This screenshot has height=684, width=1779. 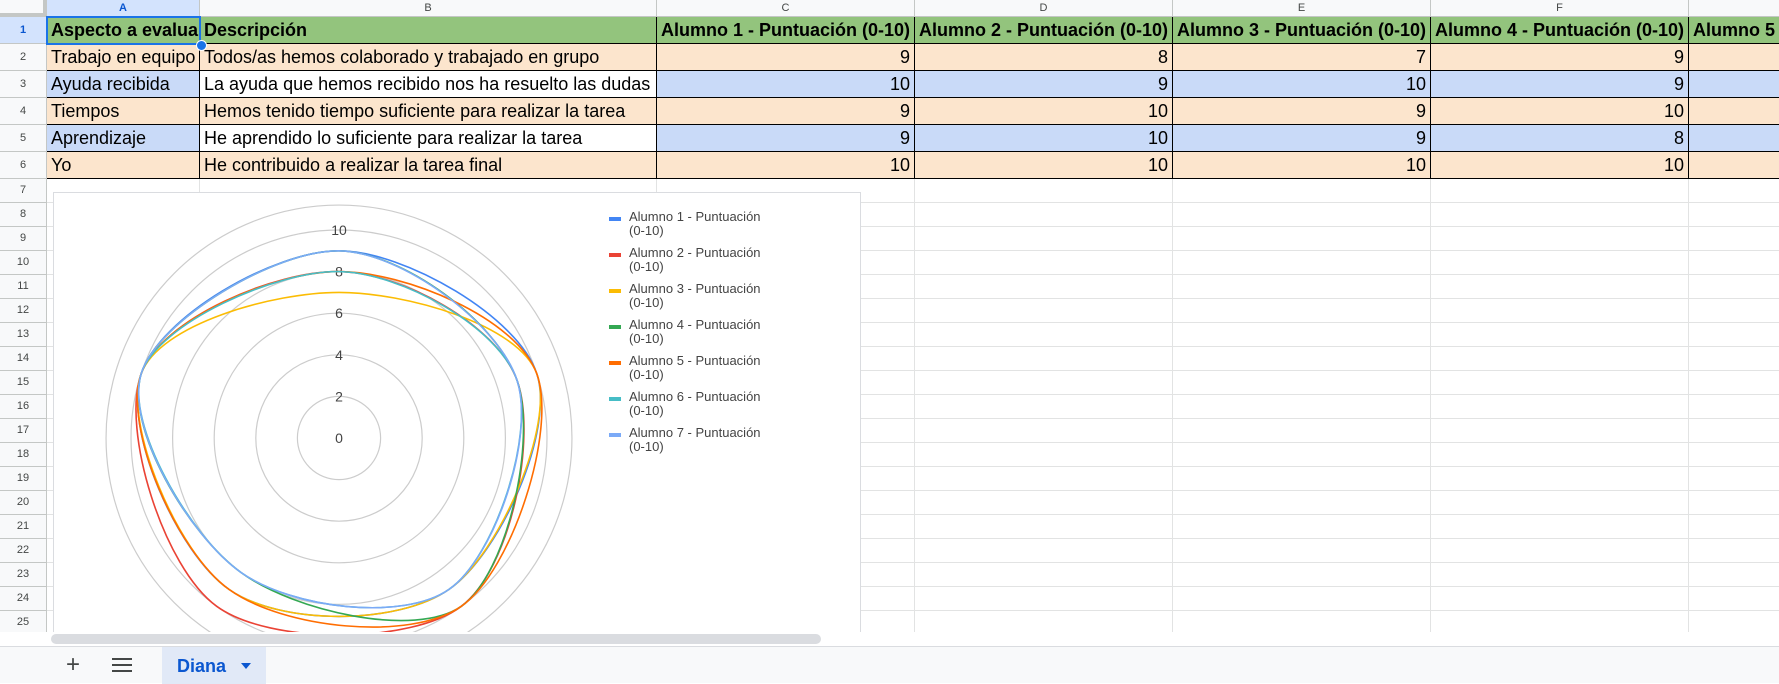 I want to click on cell-b6: He contribuido a realizar la tarea final, so click(x=428, y=165).